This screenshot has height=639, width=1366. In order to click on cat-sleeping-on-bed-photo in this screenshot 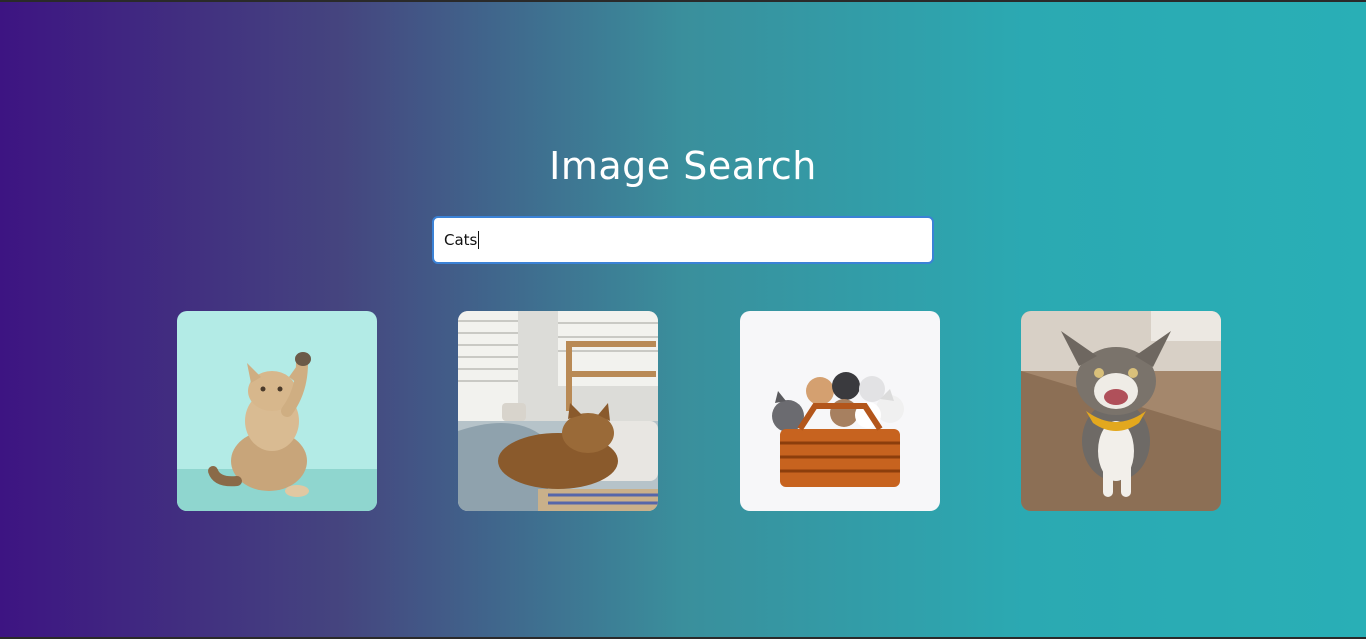, I will do `click(558, 411)`.